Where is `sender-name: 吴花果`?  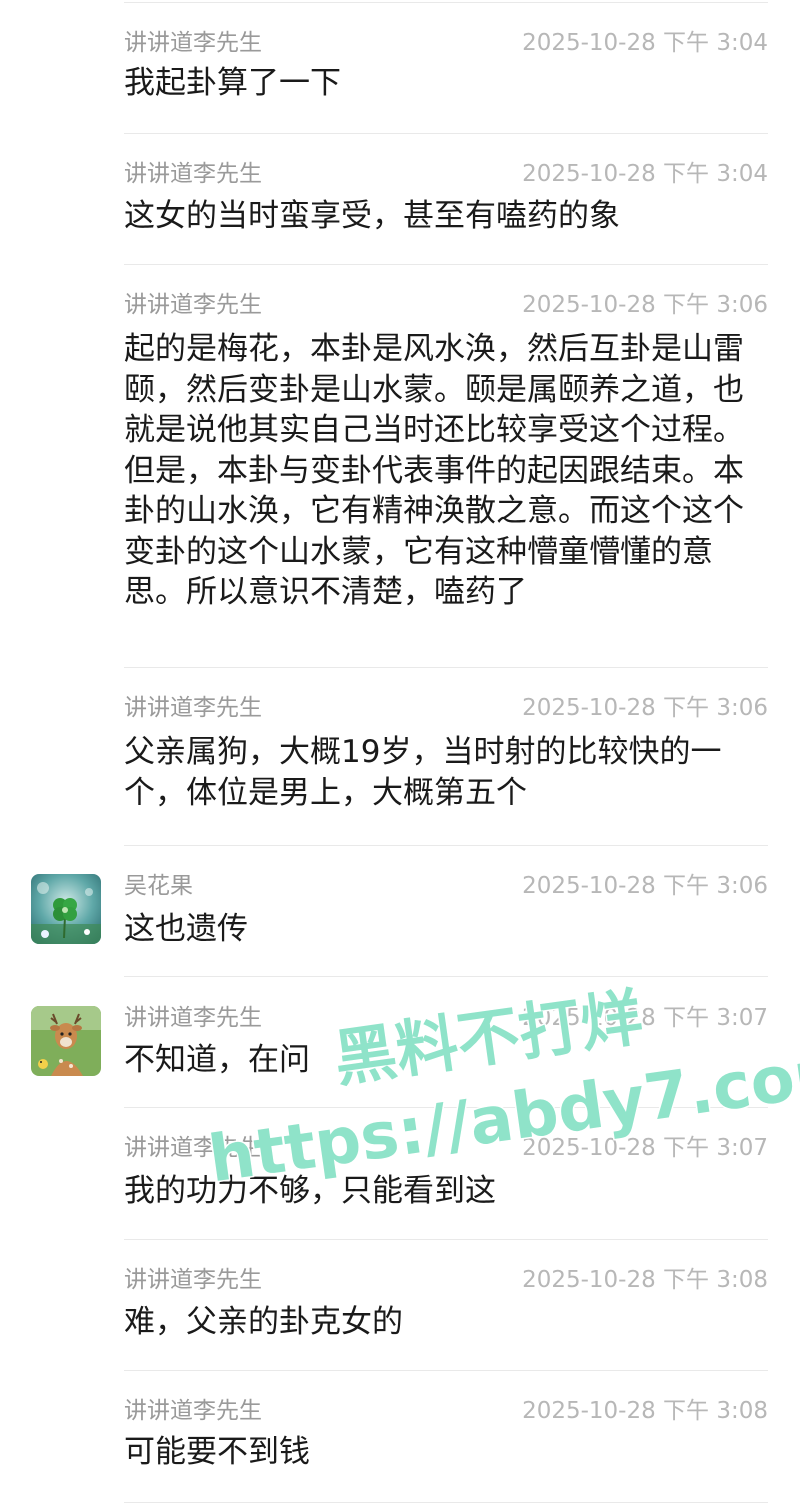 sender-name: 吴花果 is located at coordinates (158, 886).